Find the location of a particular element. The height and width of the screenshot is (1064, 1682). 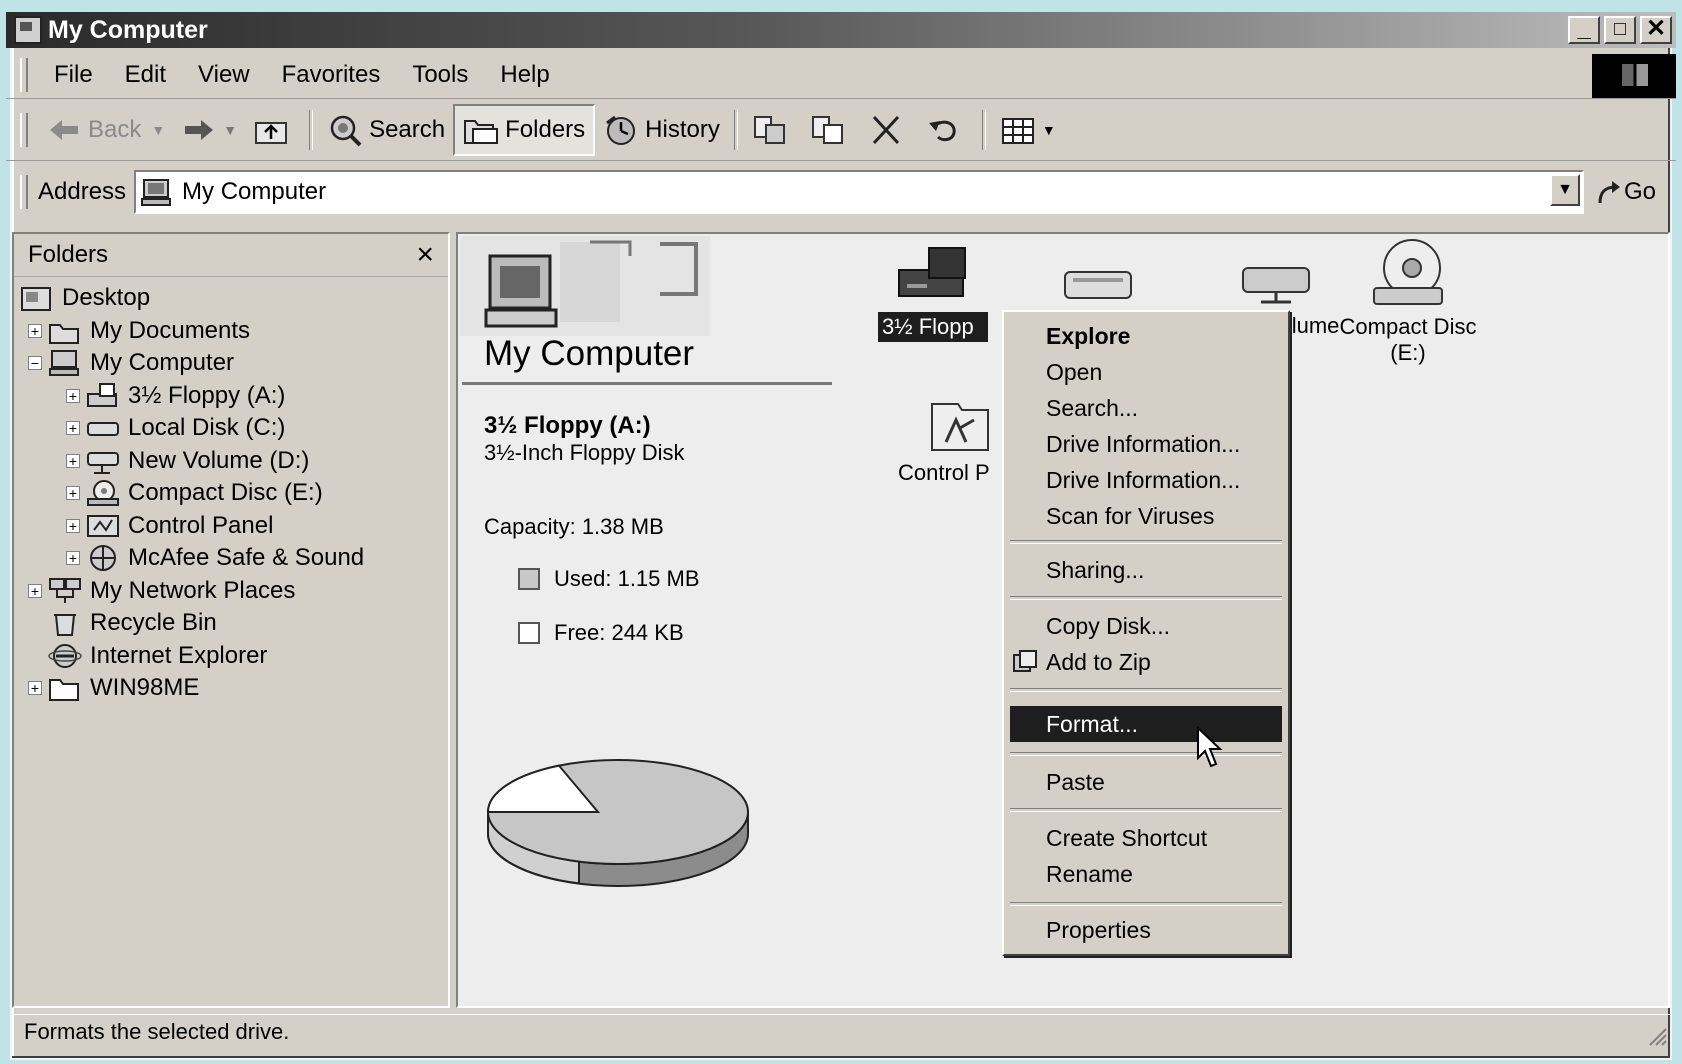

search-button: Search is located at coordinates (386, 130).